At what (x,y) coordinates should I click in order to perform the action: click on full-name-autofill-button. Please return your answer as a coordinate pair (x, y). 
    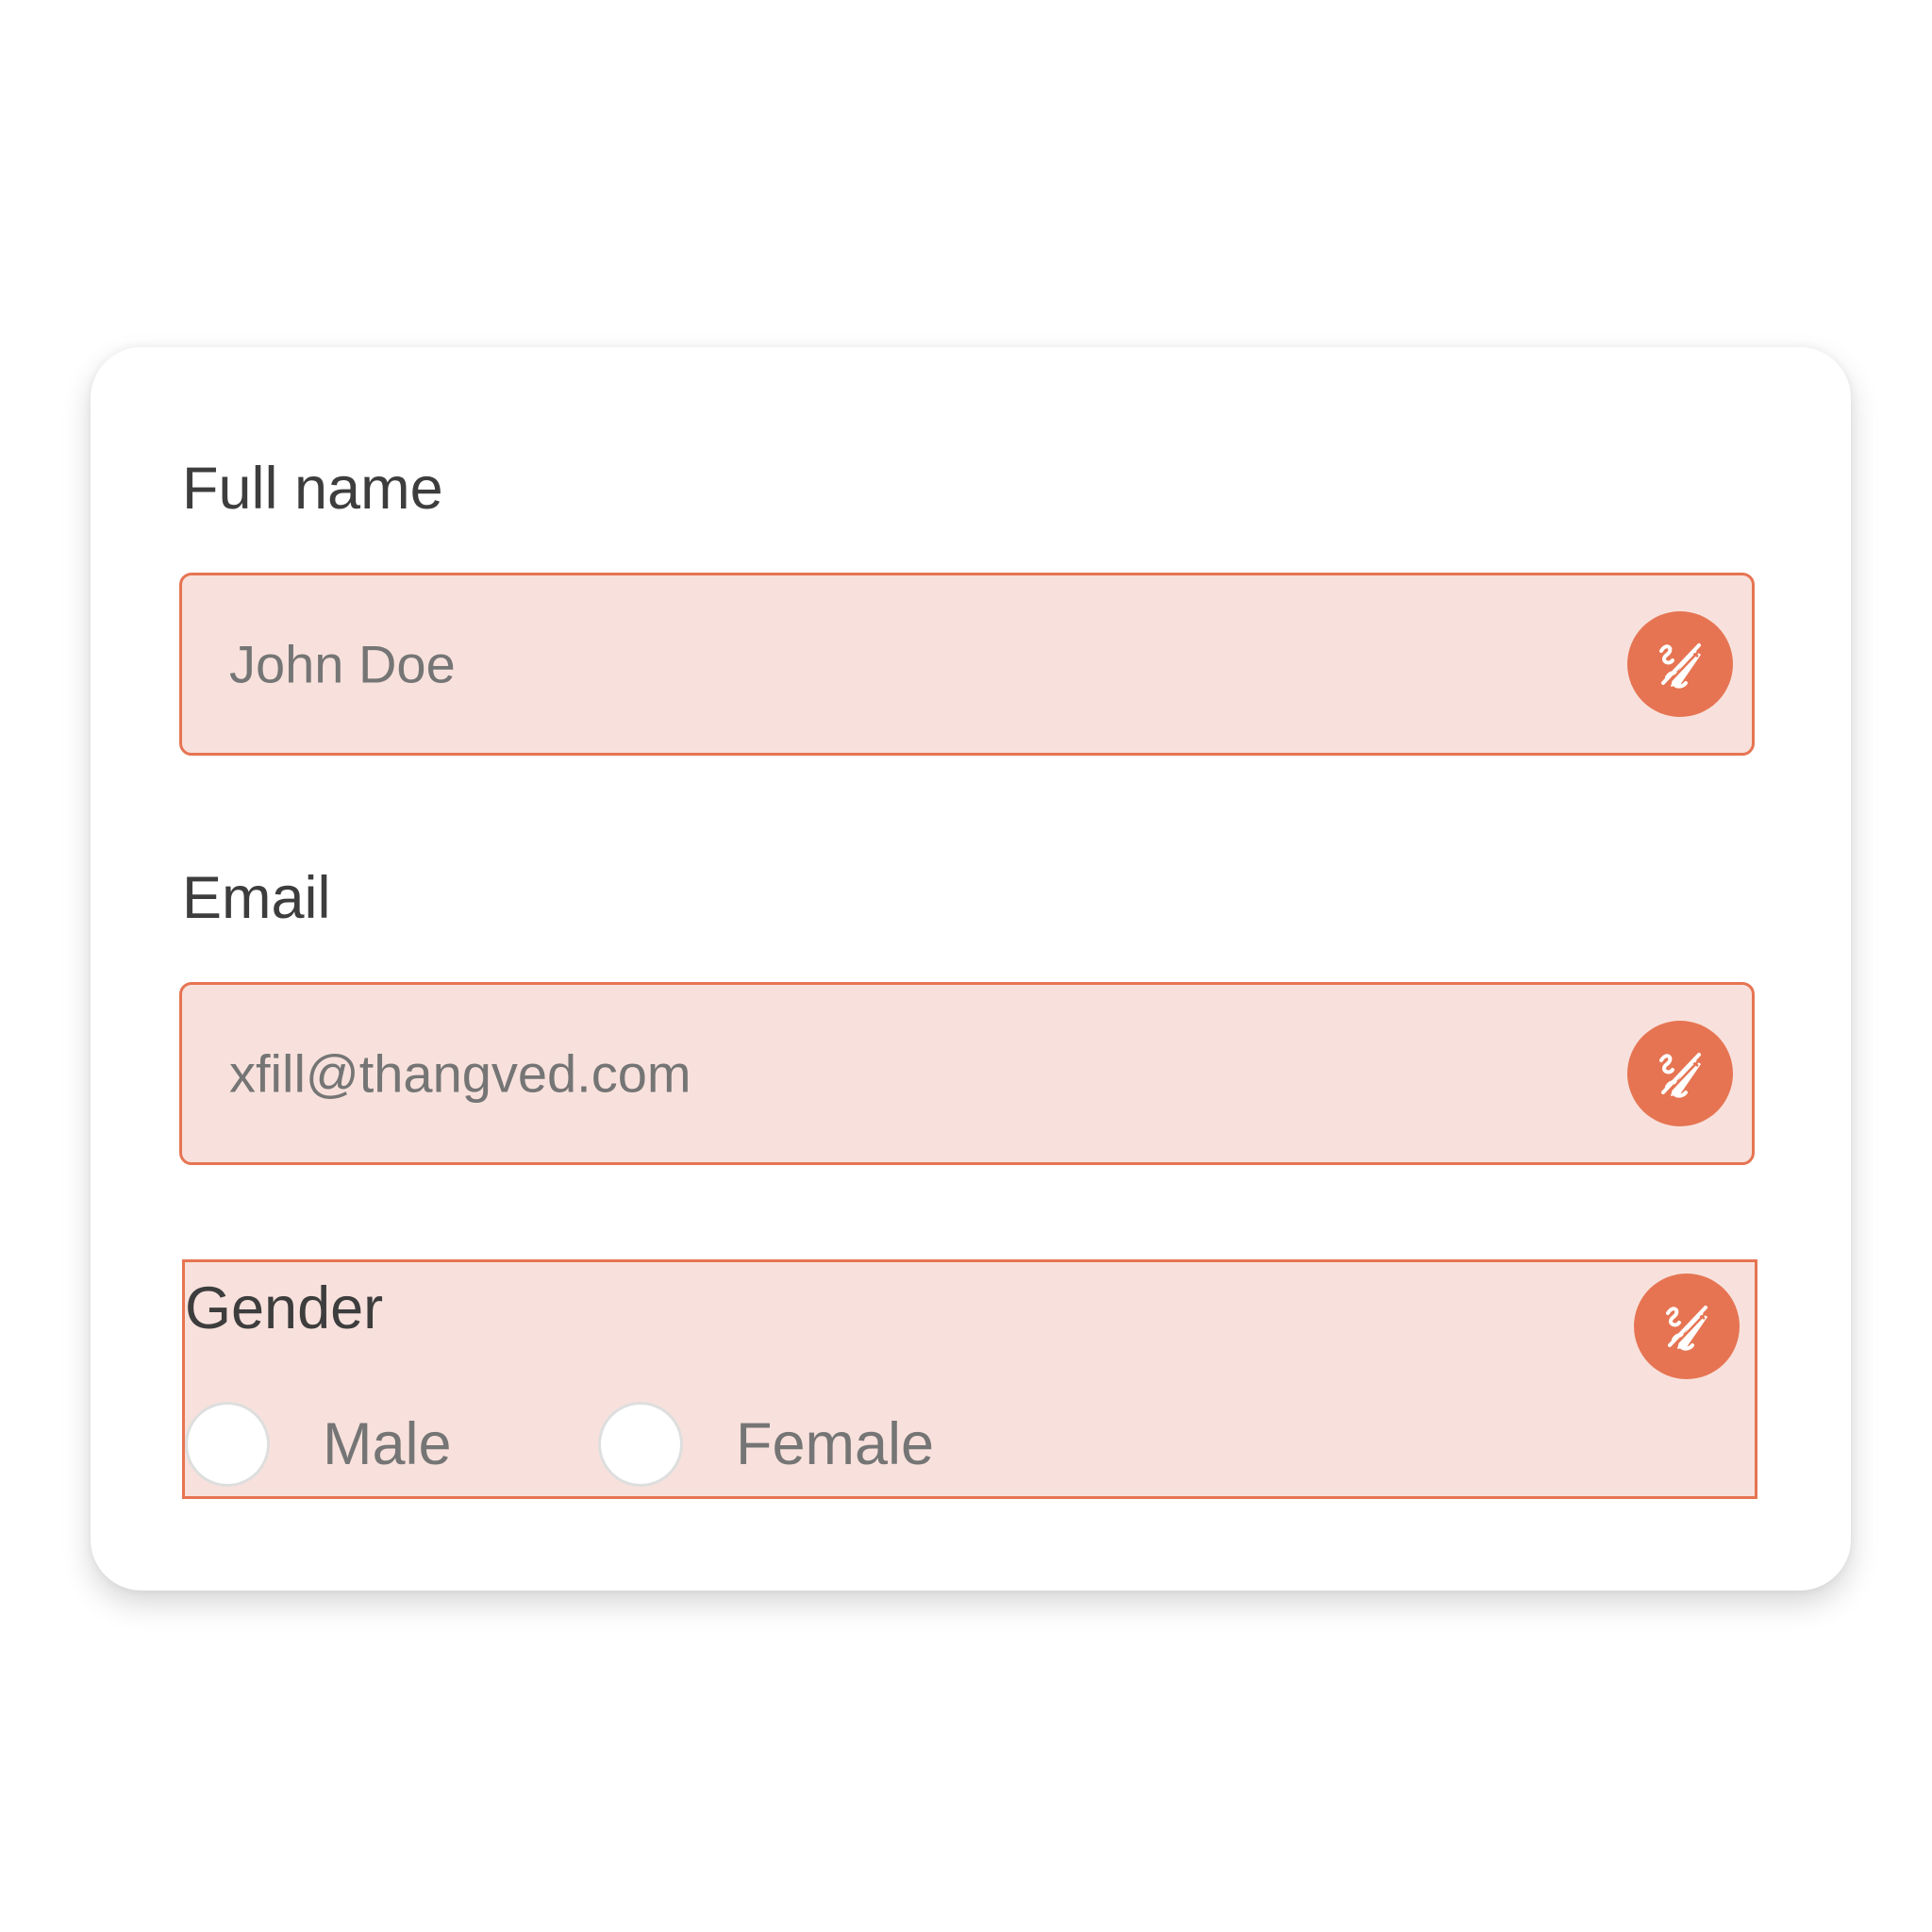
    Looking at the image, I should click on (1680, 664).